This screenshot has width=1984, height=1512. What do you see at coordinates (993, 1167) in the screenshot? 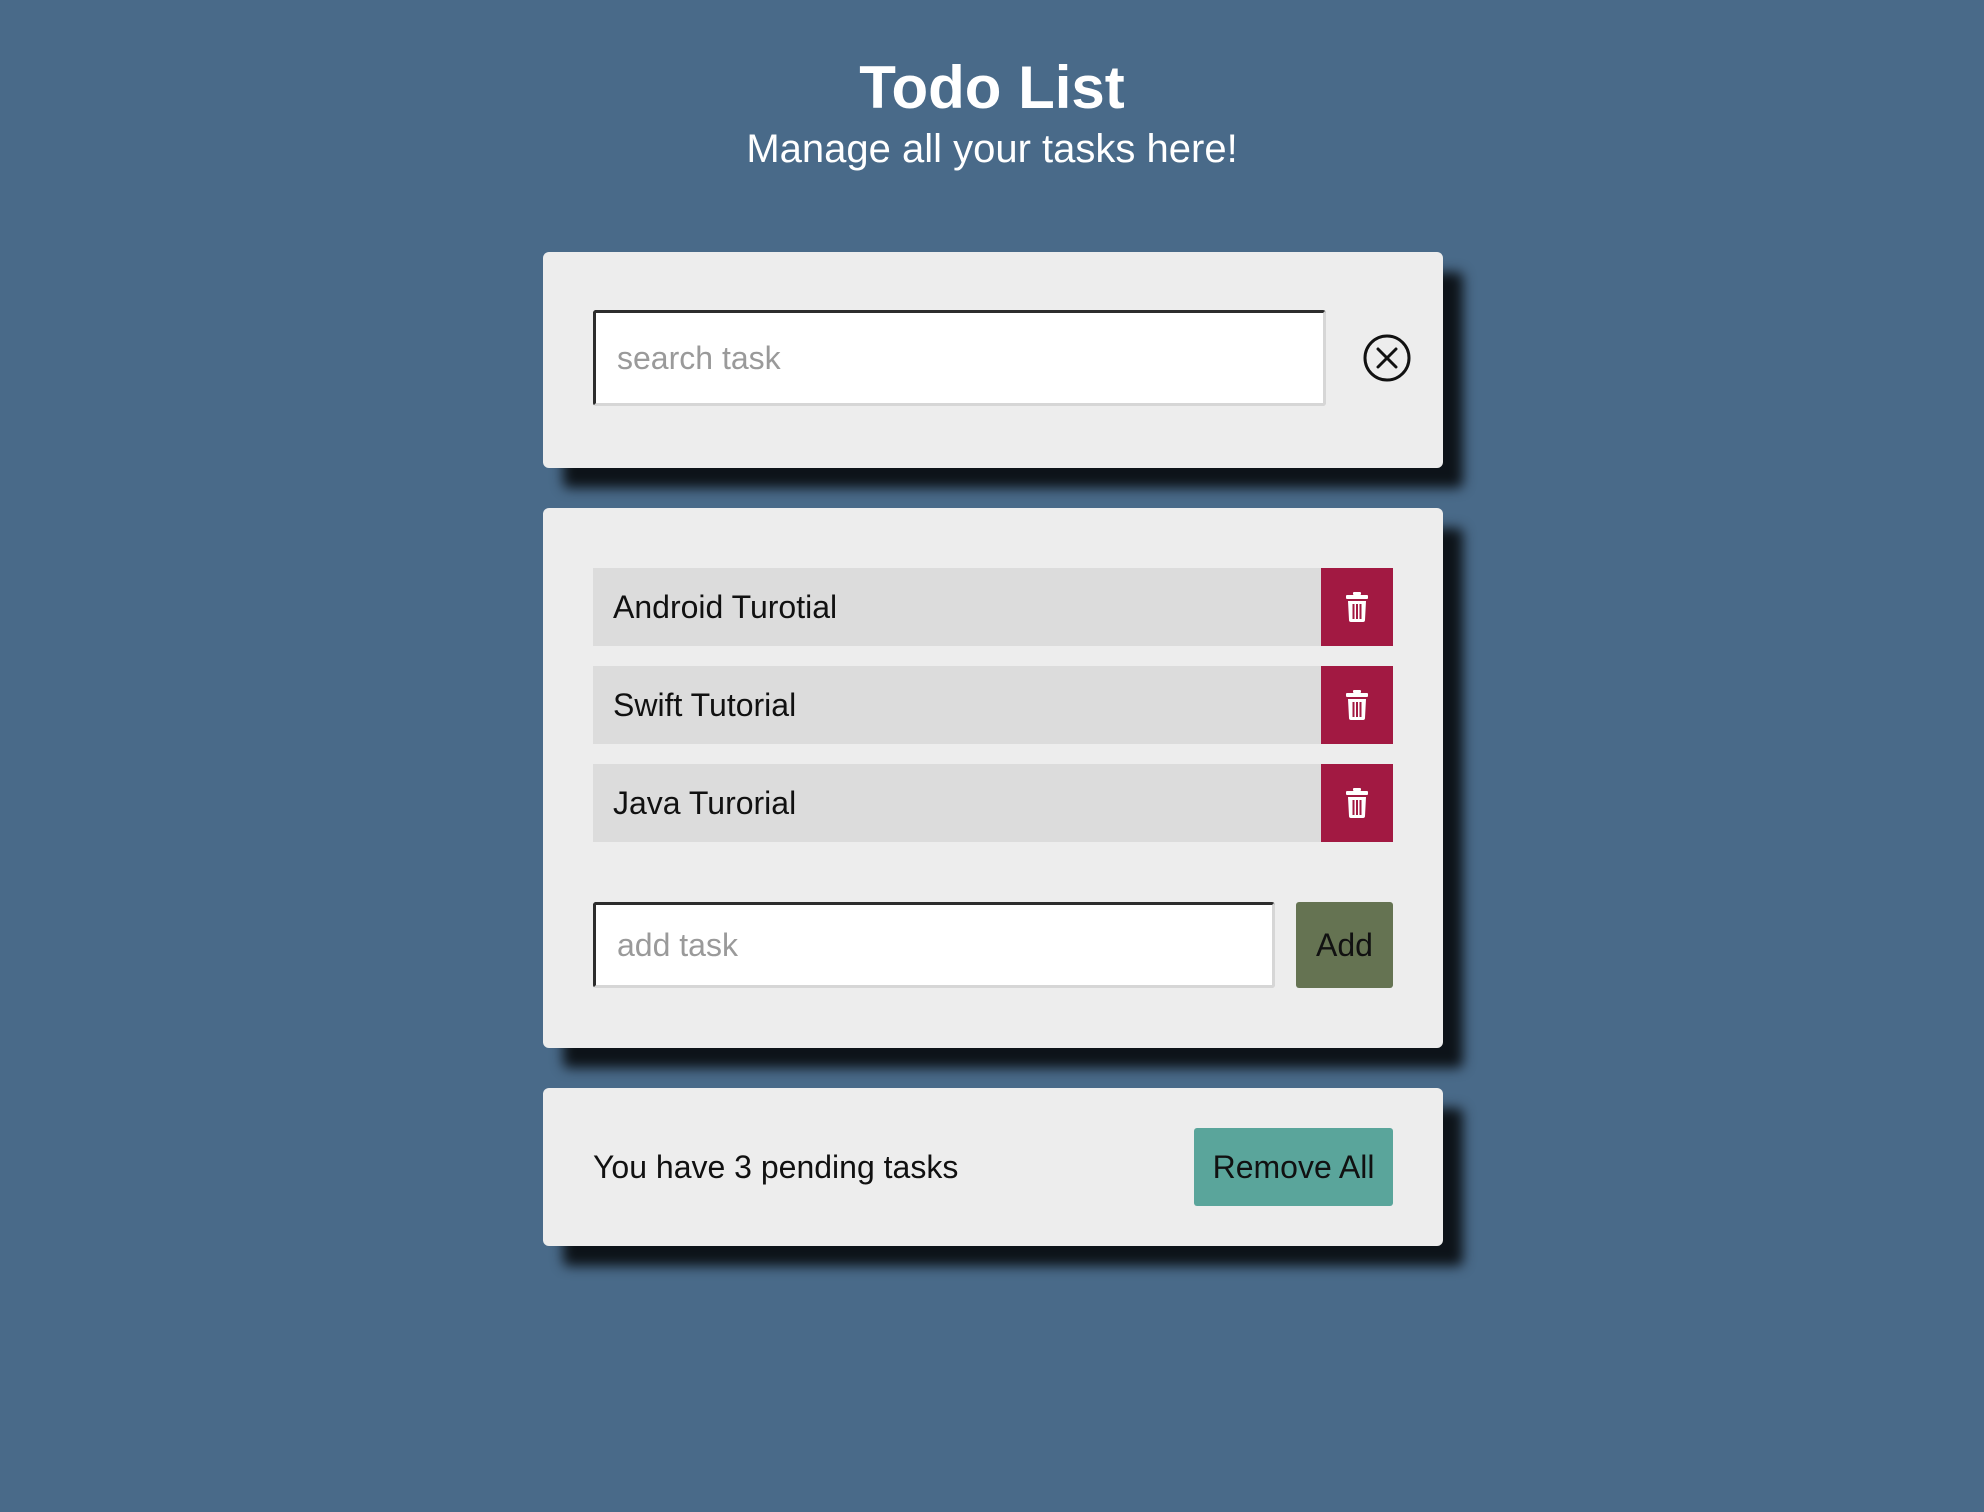
I see `footer-card: You have 3 pending tasks Remove All` at bounding box center [993, 1167].